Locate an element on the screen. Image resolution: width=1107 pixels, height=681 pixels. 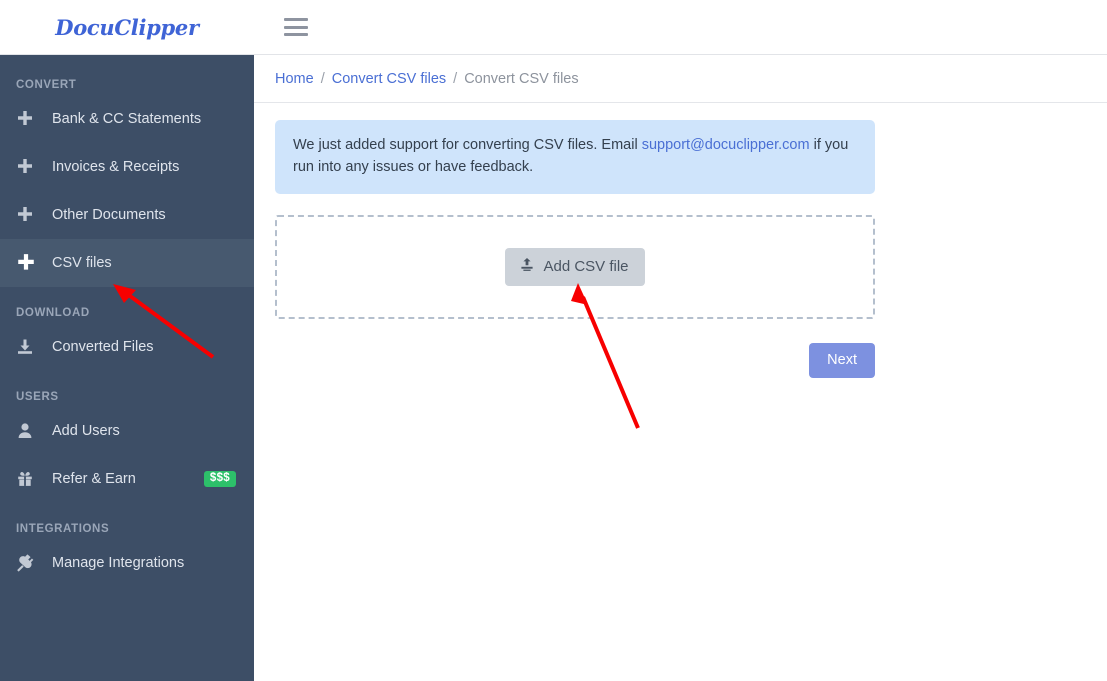
status-badge: $$$ is located at coordinates (219, 479).